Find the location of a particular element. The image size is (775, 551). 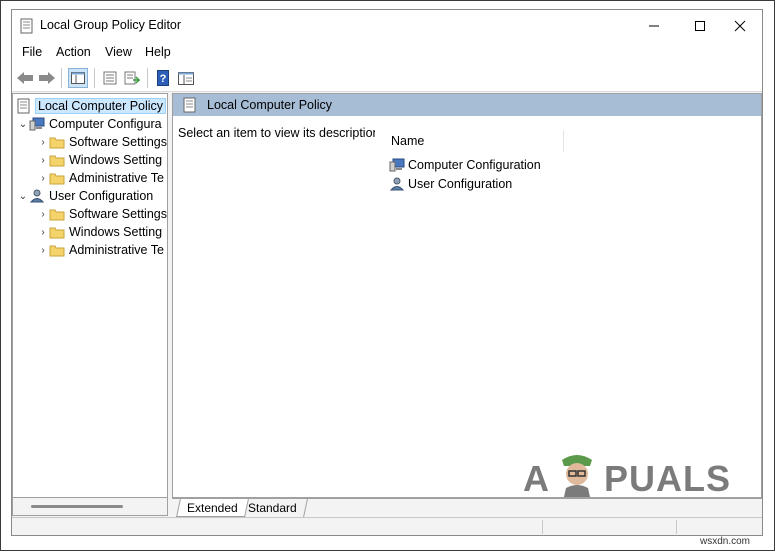

tab-standard: Standard is located at coordinates (273, 508).